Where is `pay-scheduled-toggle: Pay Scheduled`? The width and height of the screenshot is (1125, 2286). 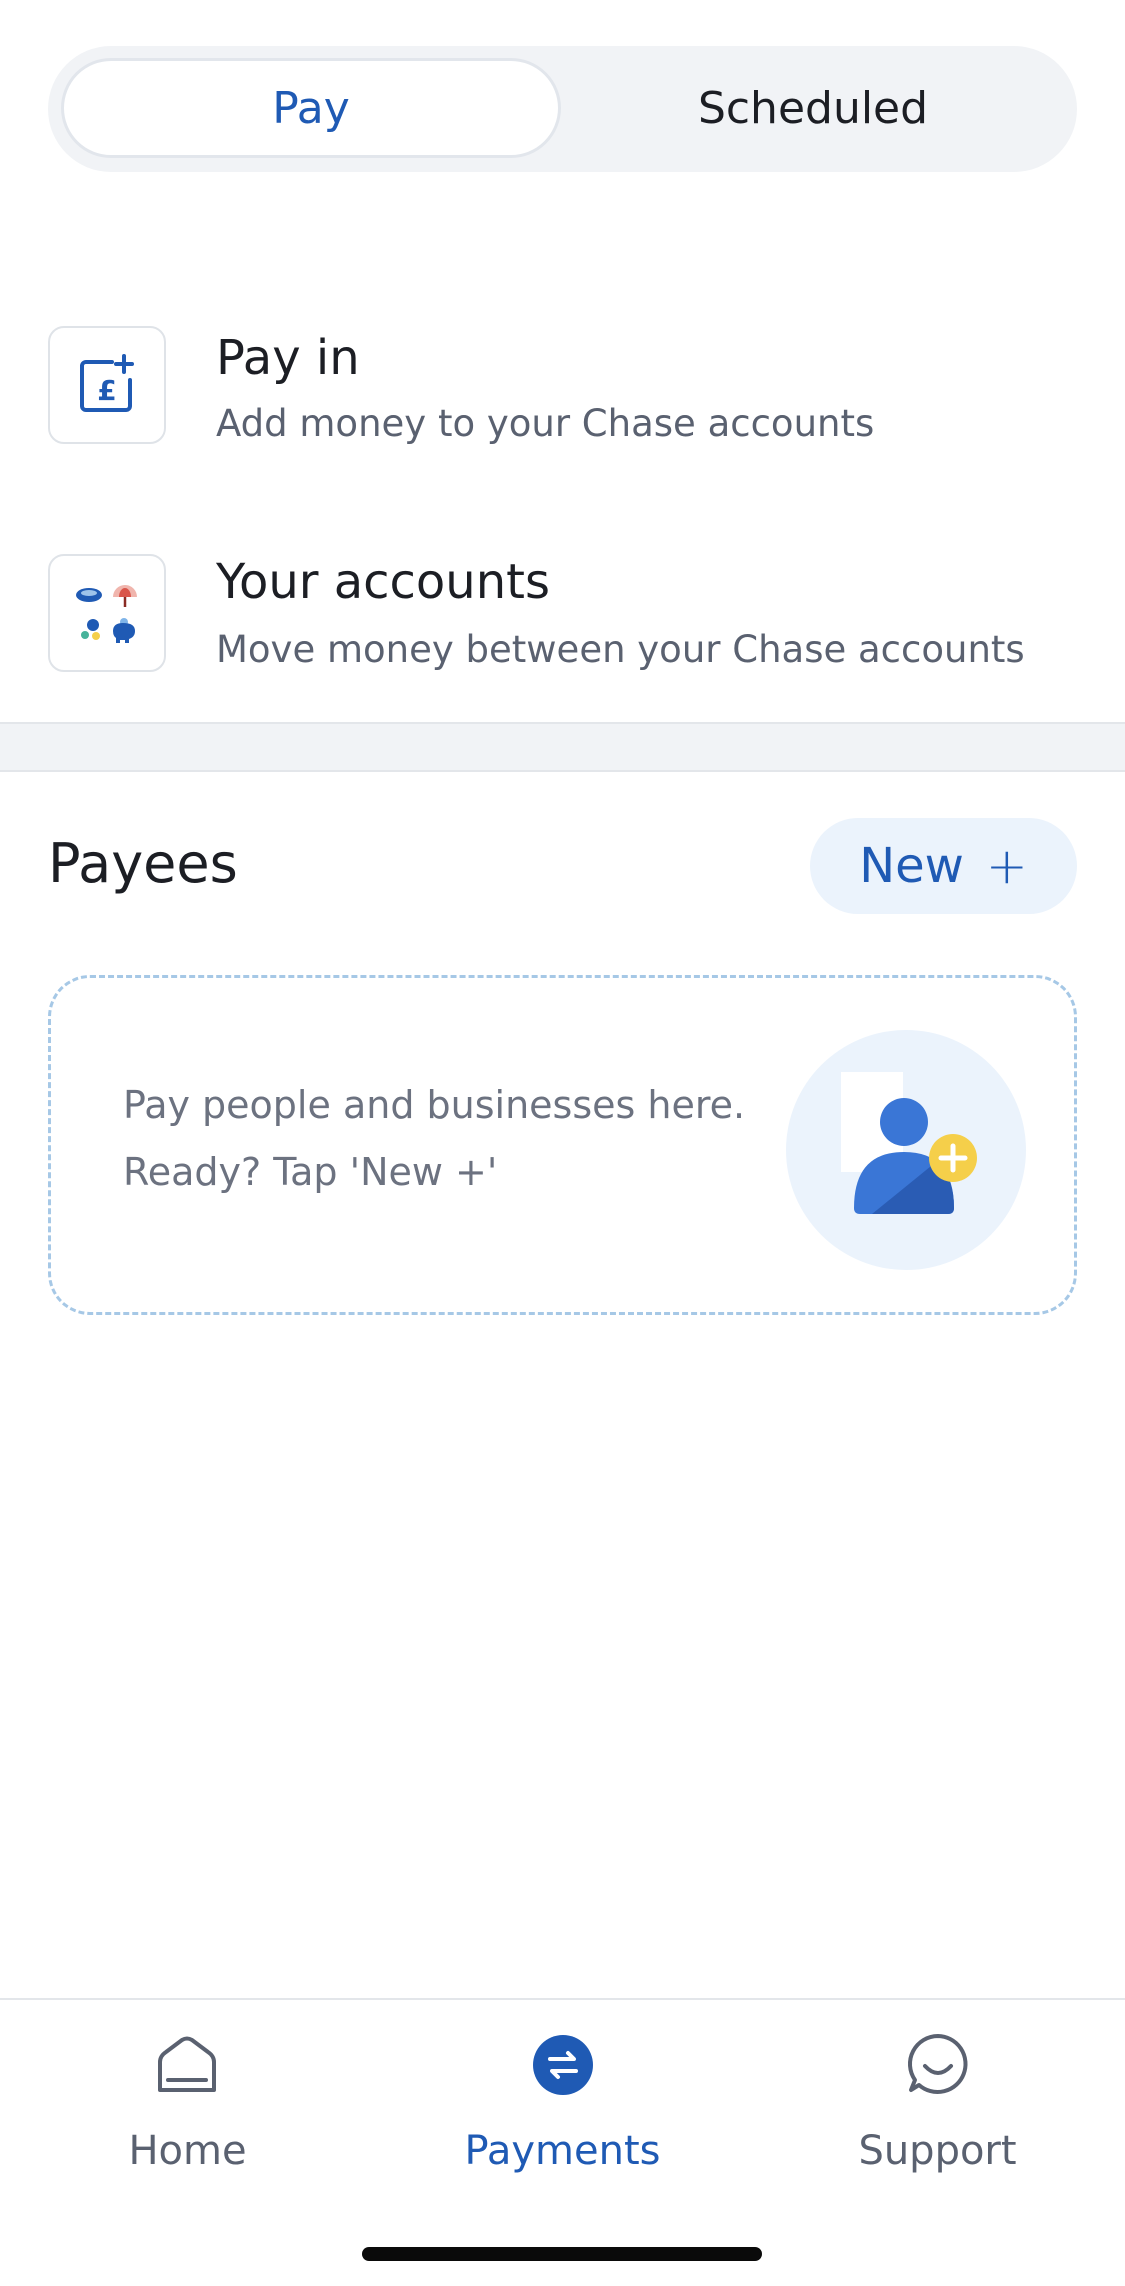 pay-scheduled-toggle: Pay Scheduled is located at coordinates (562, 109).